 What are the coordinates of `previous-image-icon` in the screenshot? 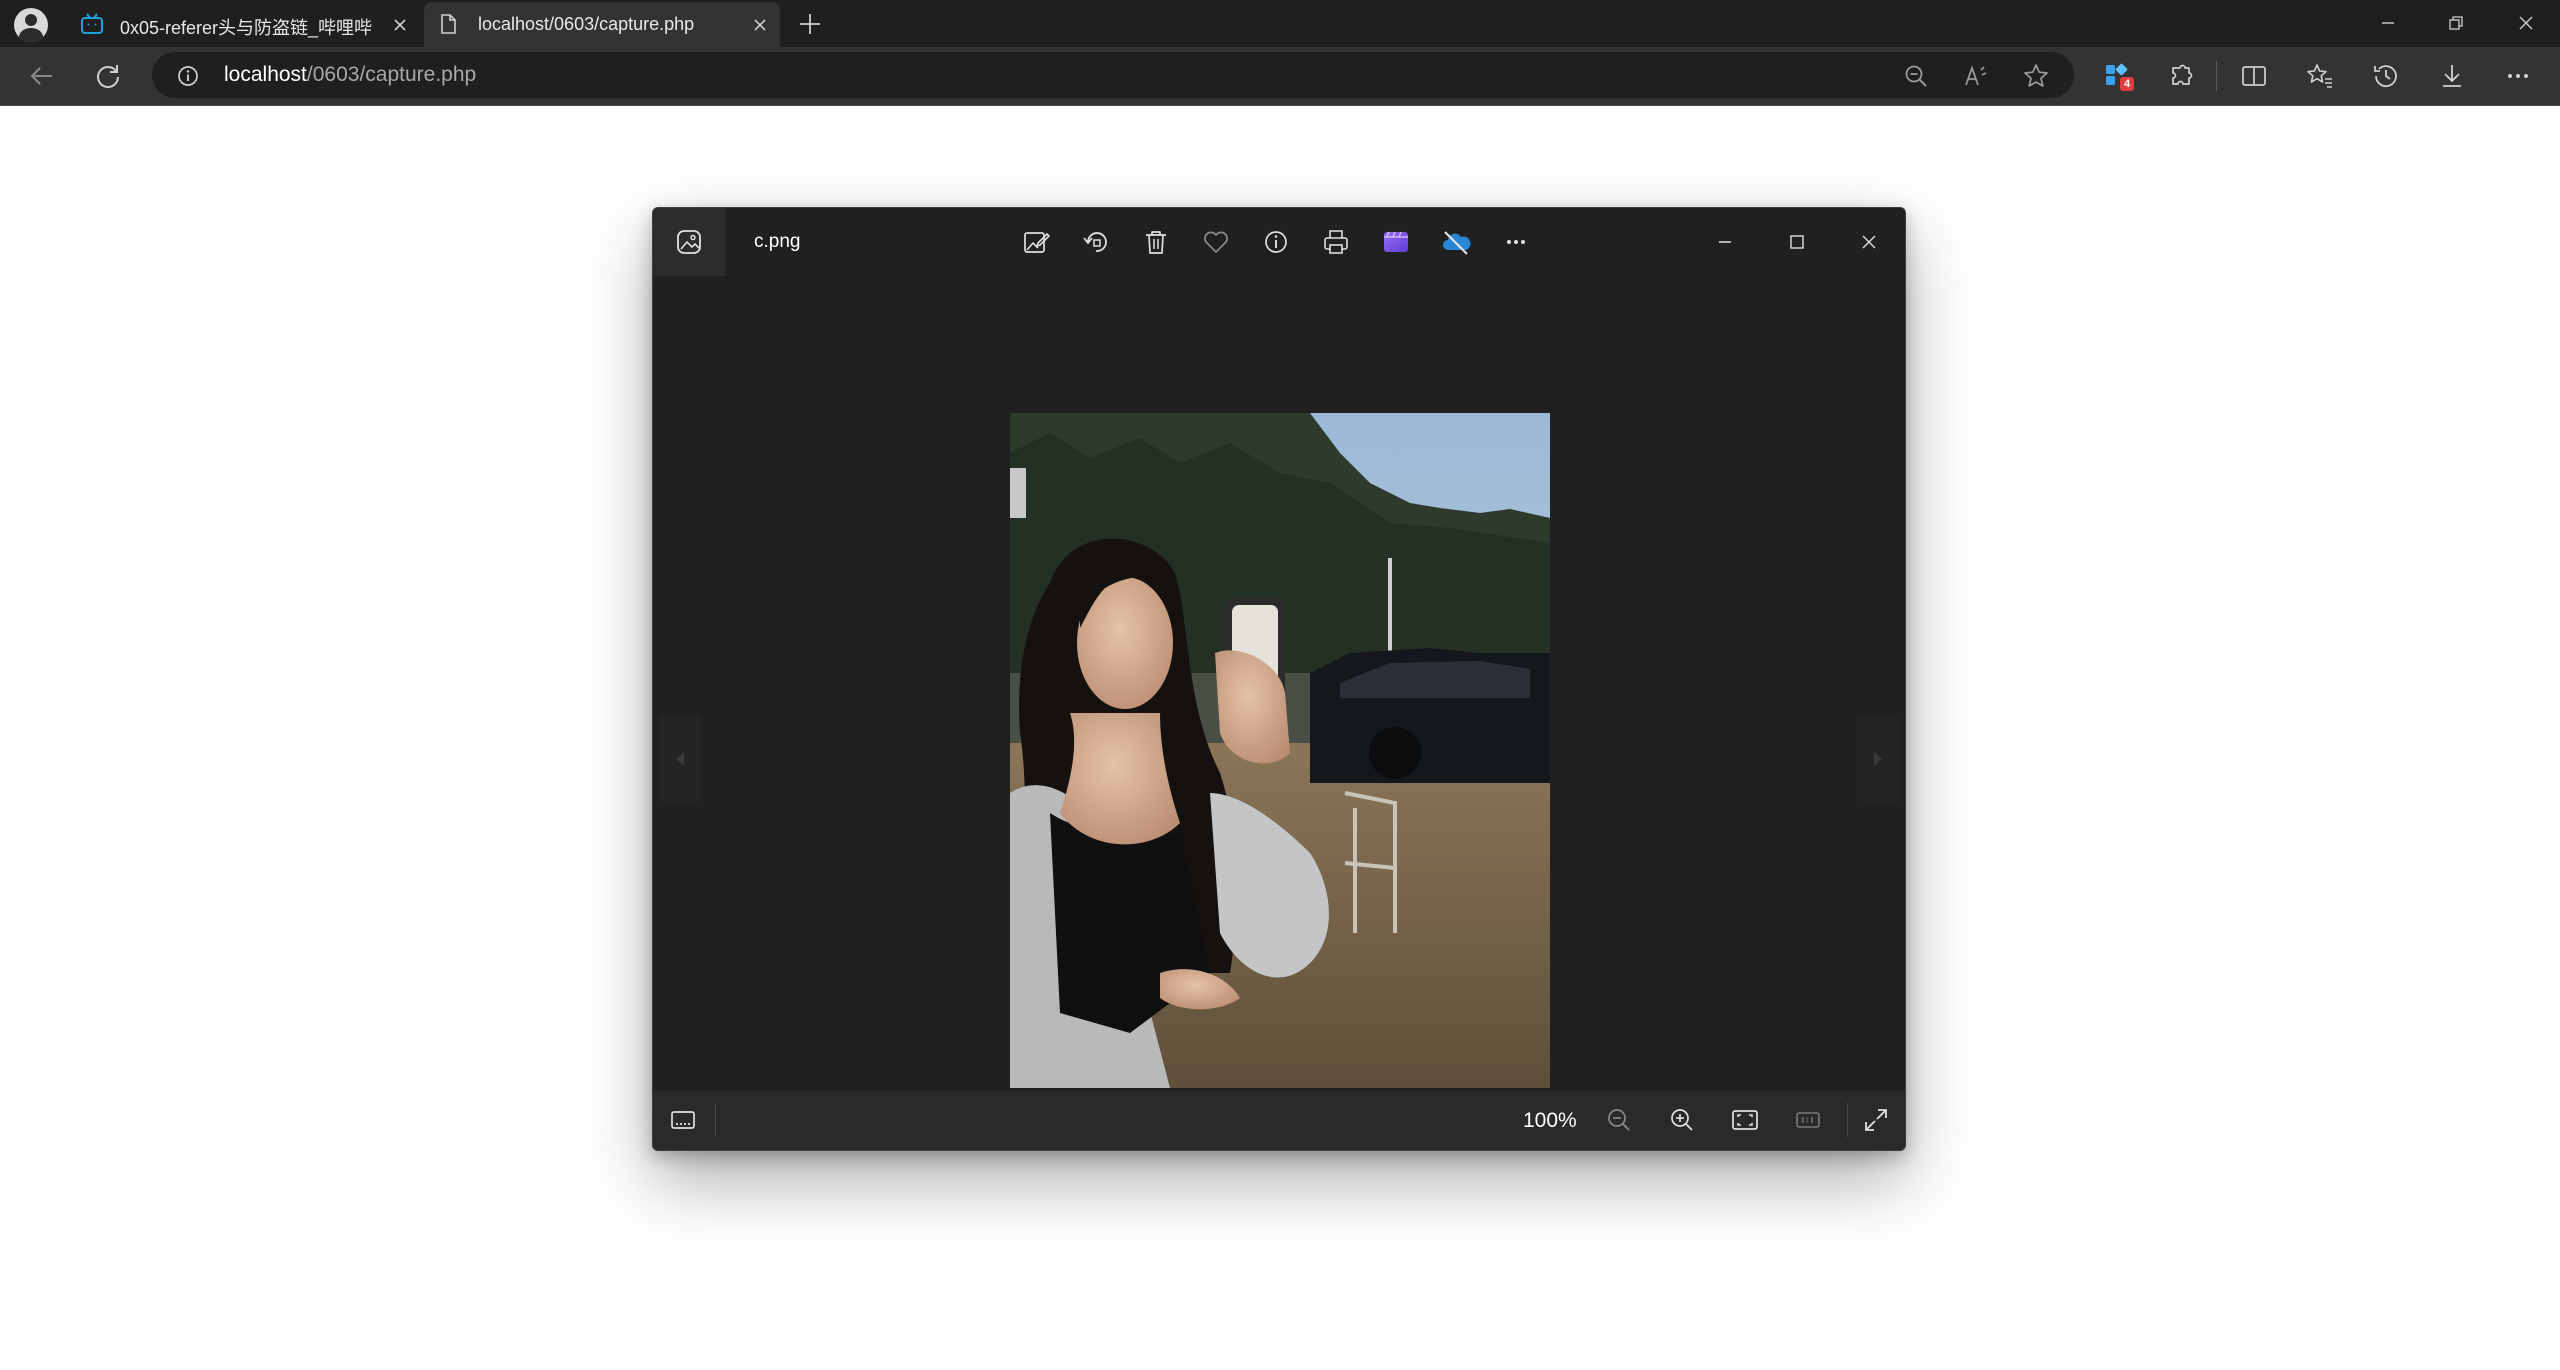 It's located at (680, 759).